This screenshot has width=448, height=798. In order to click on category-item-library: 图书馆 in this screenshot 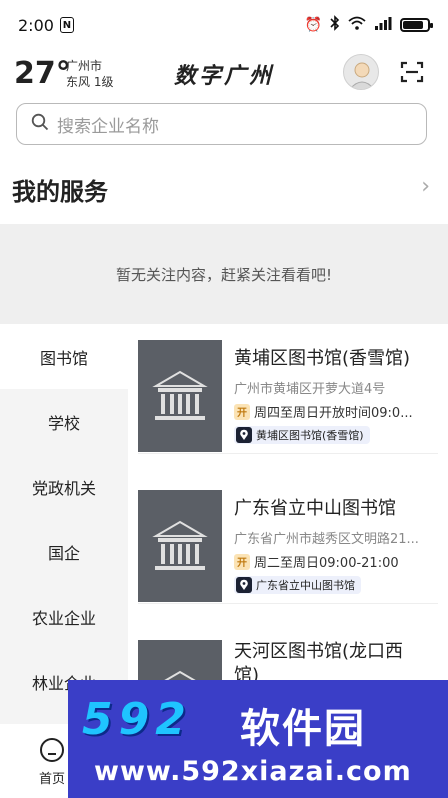, I will do `click(64, 356)`.